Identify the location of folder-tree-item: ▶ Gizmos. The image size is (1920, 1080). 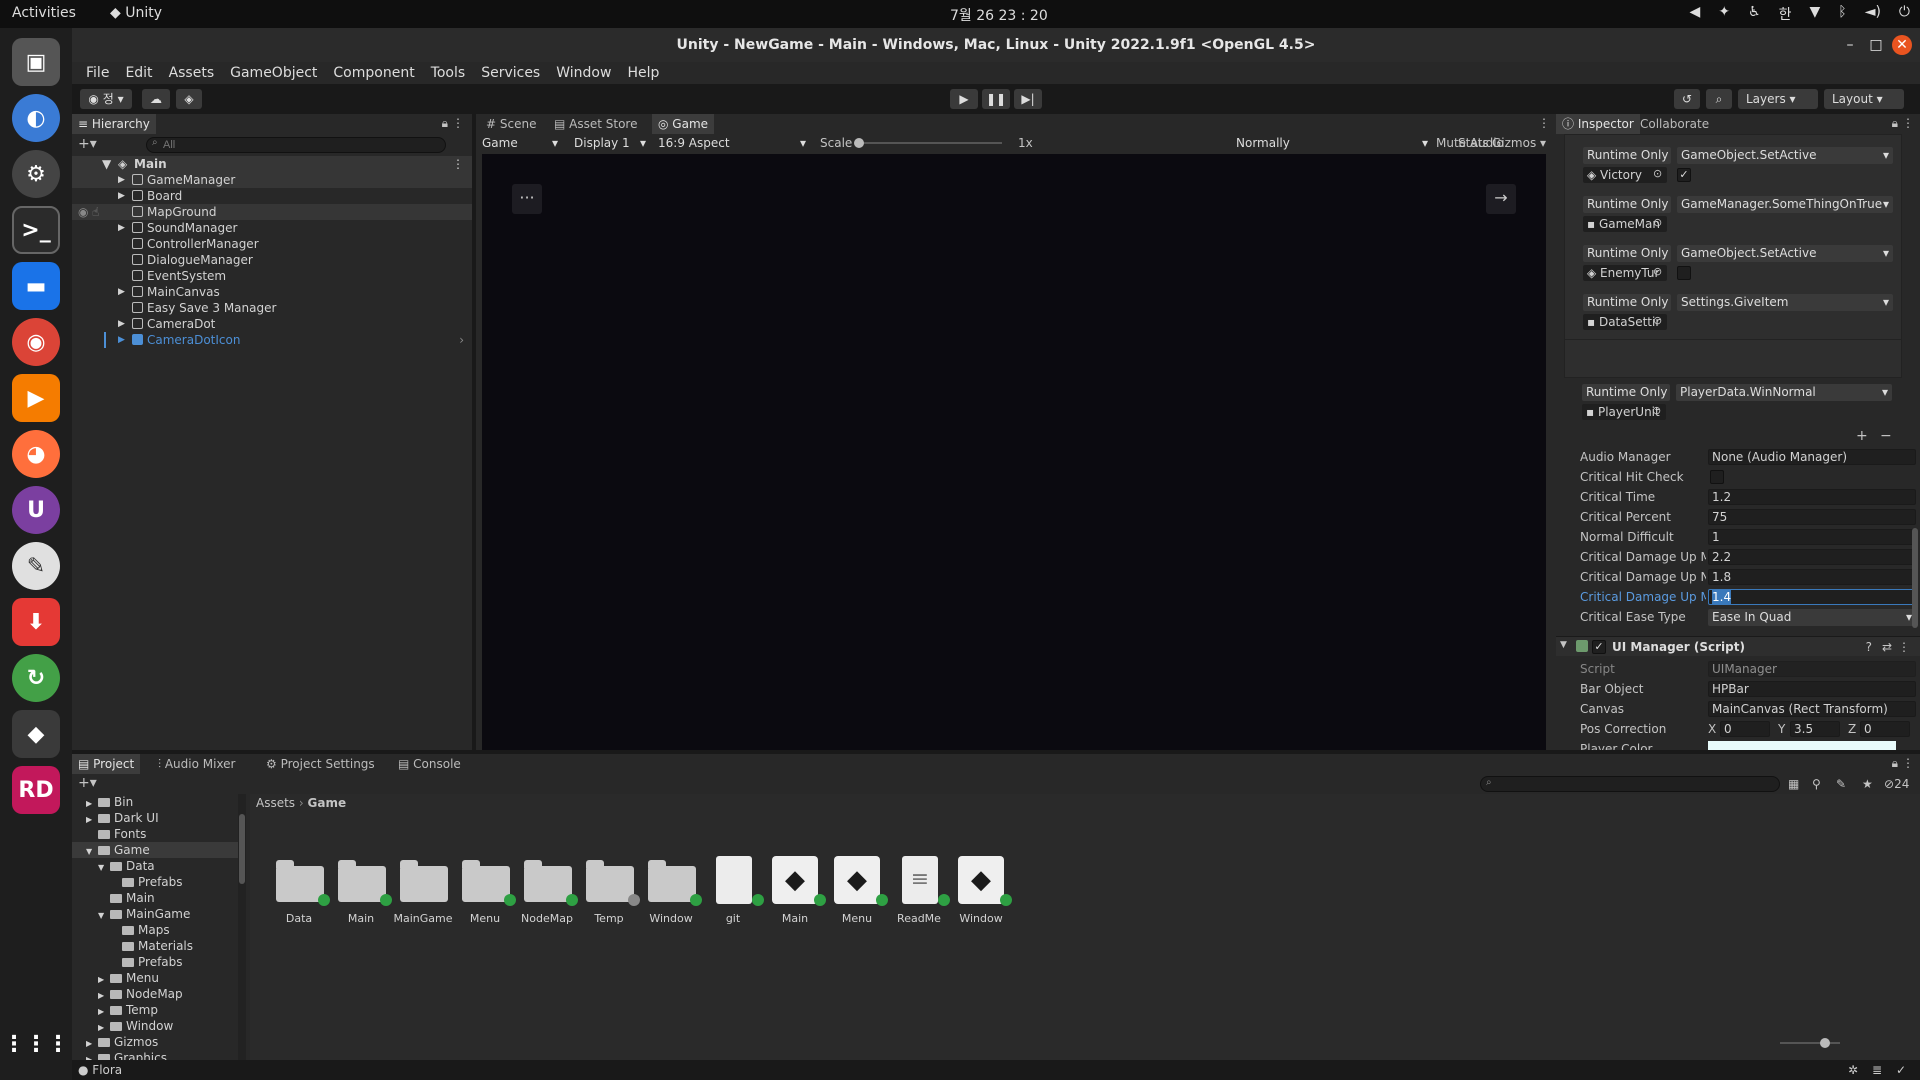
(122, 1042).